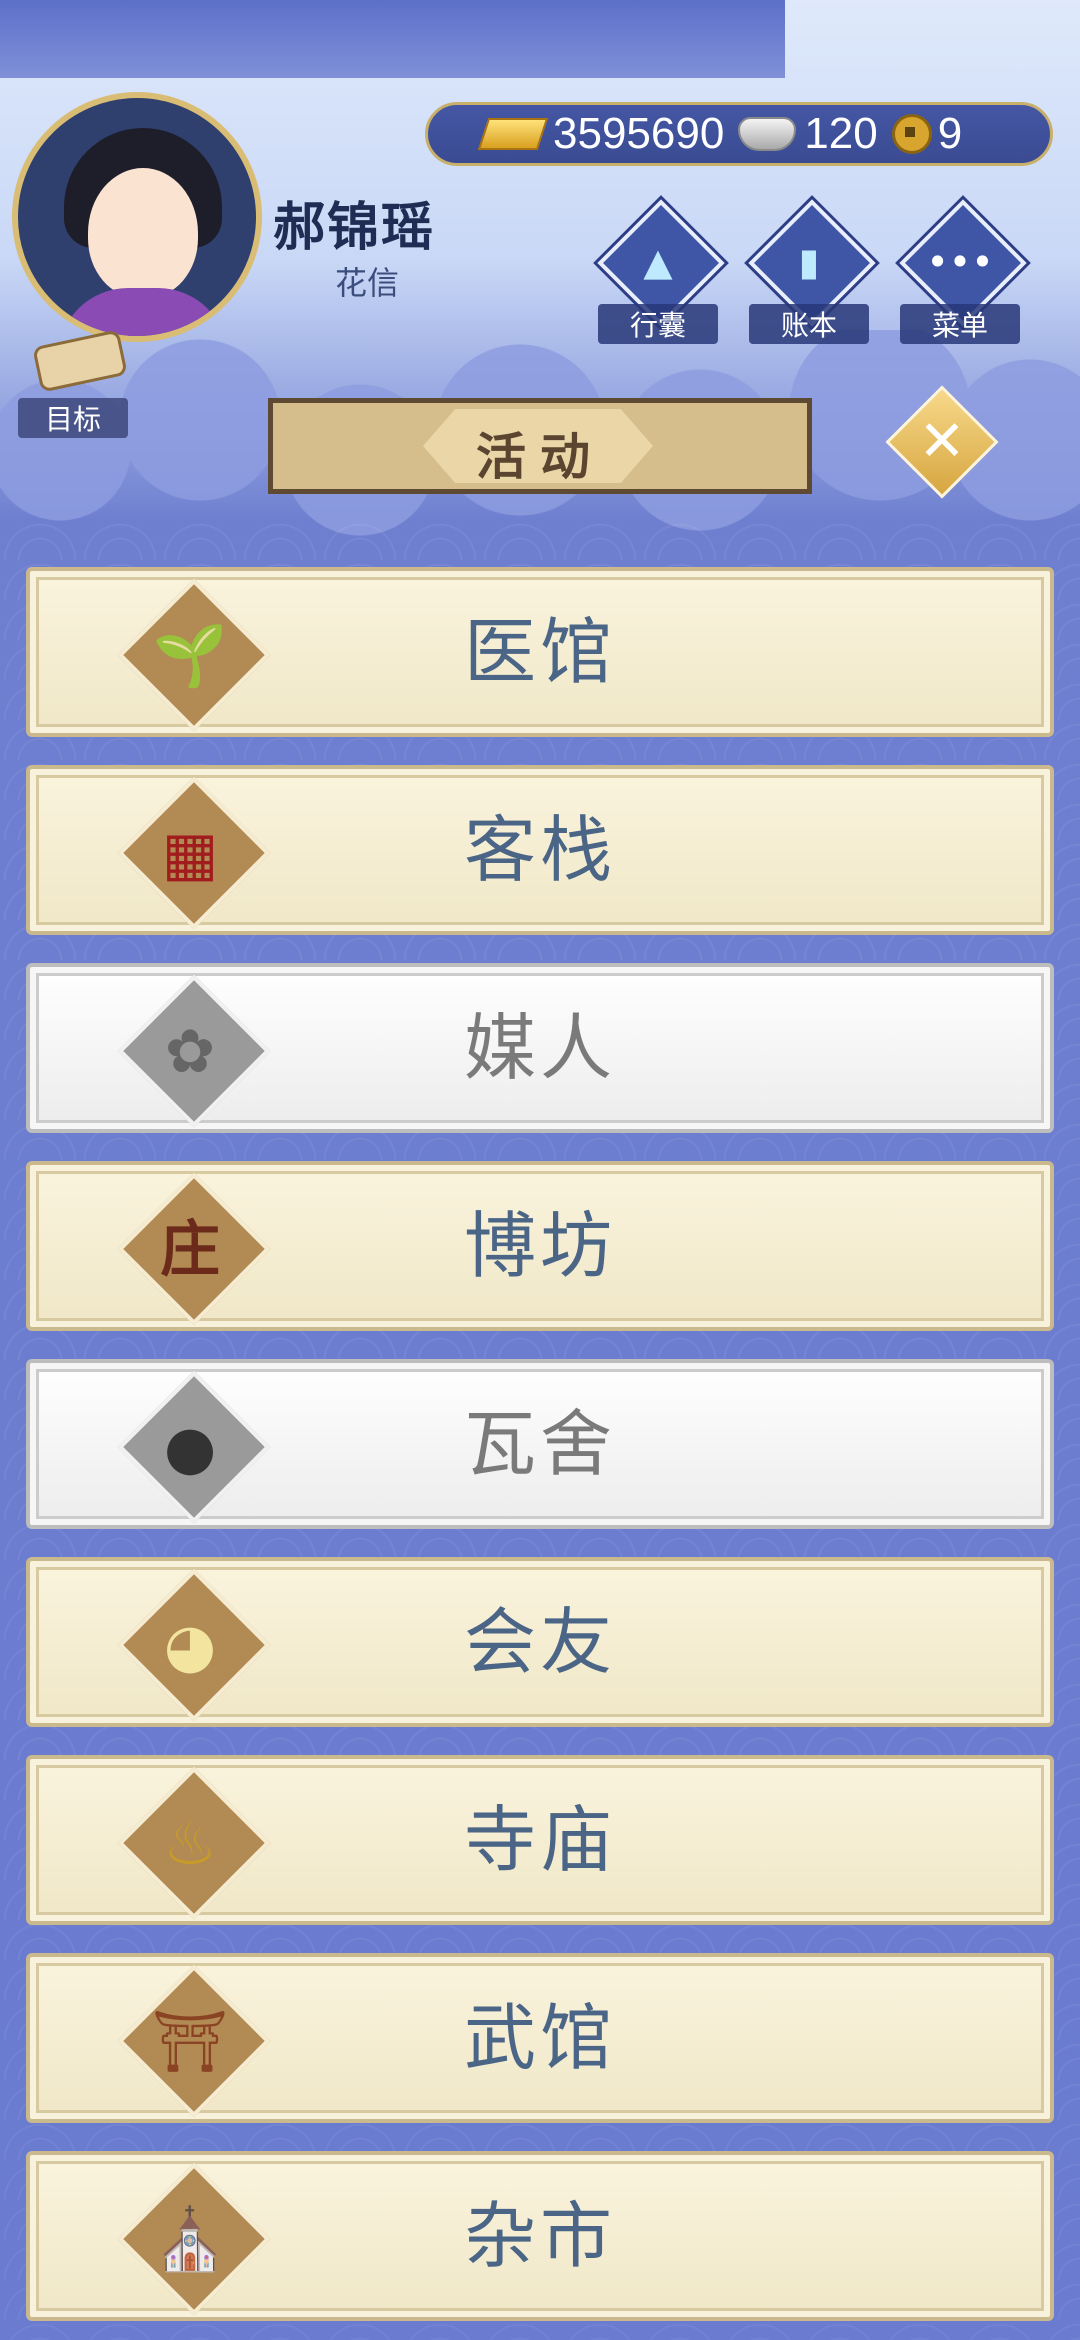  What do you see at coordinates (942, 441) in the screenshot?
I see `close-icon: ✕` at bounding box center [942, 441].